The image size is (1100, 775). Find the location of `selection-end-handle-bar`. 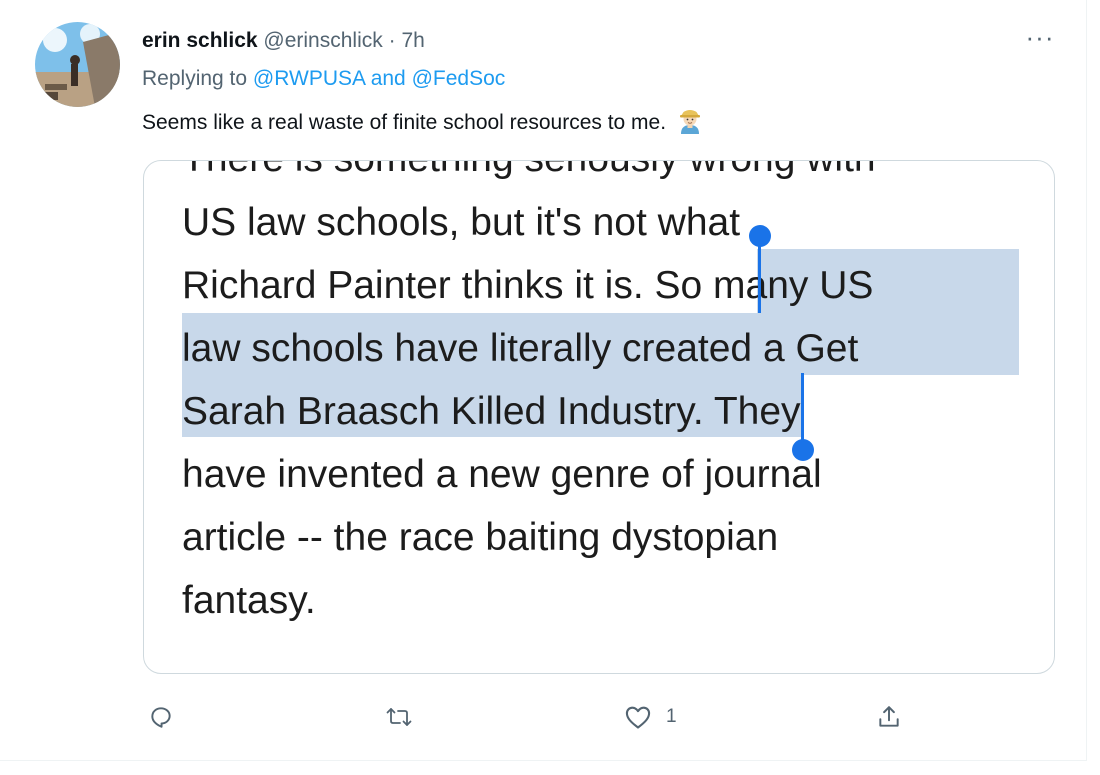

selection-end-handle-bar is located at coordinates (802, 409).